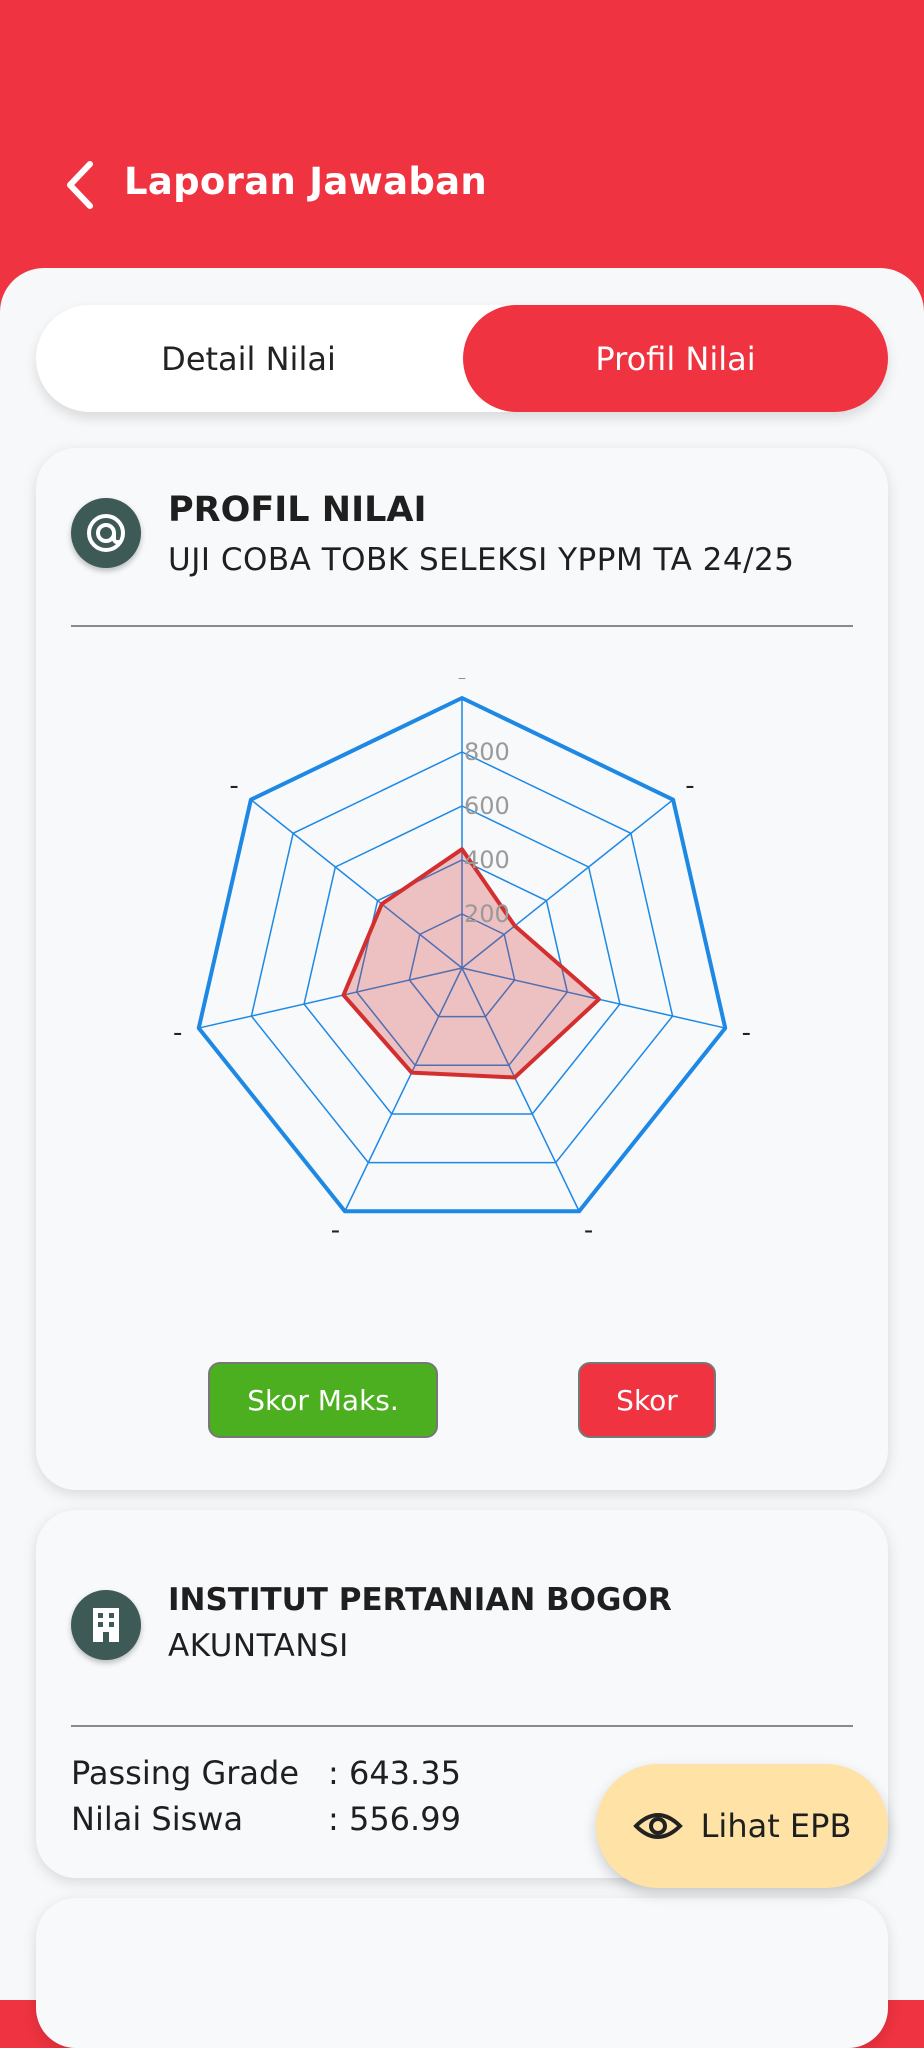 Image resolution: width=924 pixels, height=2048 pixels. I want to click on passing-grade-label: Passing Grade, so click(185, 1773).